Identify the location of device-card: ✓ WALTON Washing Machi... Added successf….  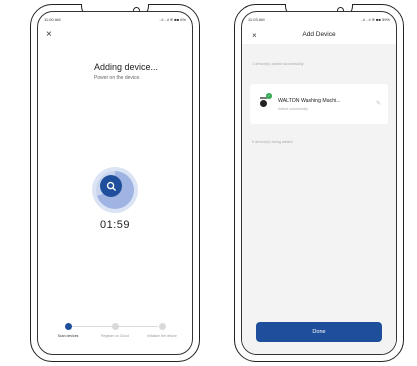
(319, 104).